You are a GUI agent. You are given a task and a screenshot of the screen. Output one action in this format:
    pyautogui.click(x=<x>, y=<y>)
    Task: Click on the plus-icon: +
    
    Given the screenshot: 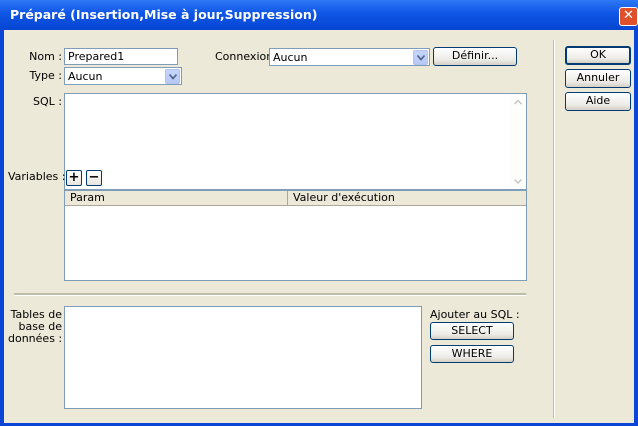 What is the action you would take?
    pyautogui.click(x=74, y=177)
    